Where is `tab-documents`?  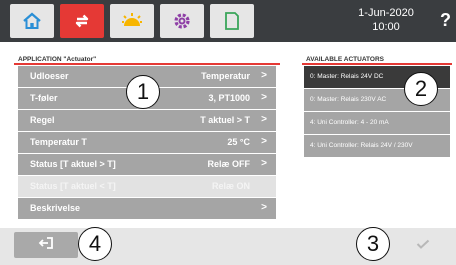 tab-documents is located at coordinates (232, 21).